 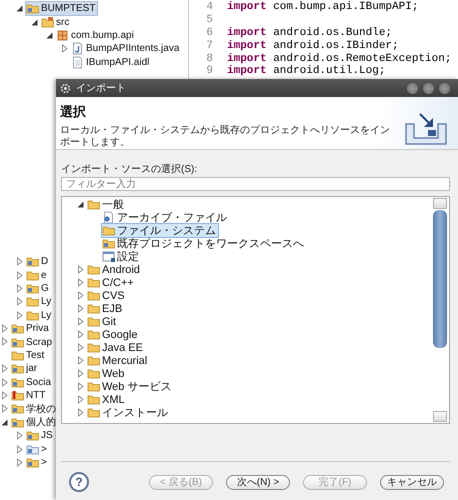 I want to click on scroll-down-button, so click(x=440, y=416).